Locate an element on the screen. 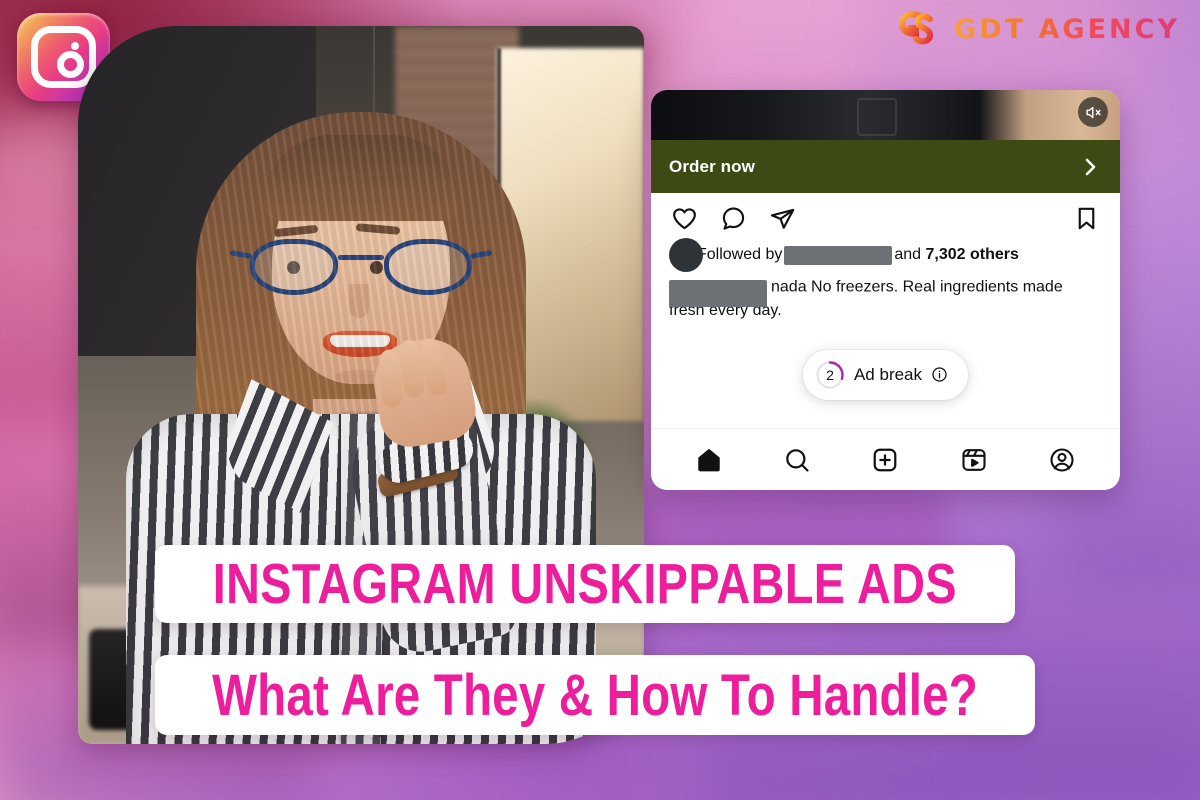 This screenshot has height=800, width=1200. bookmark-icon is located at coordinates (1086, 218).